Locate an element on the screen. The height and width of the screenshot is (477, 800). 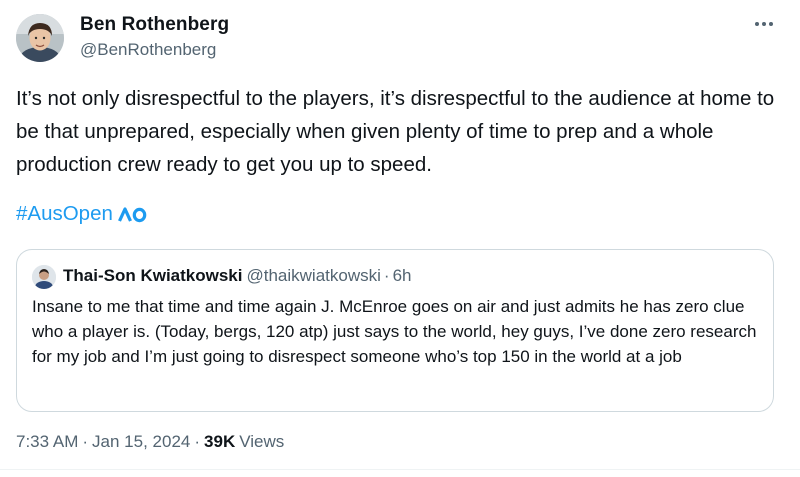
views-count: 39K is located at coordinates (219, 441).